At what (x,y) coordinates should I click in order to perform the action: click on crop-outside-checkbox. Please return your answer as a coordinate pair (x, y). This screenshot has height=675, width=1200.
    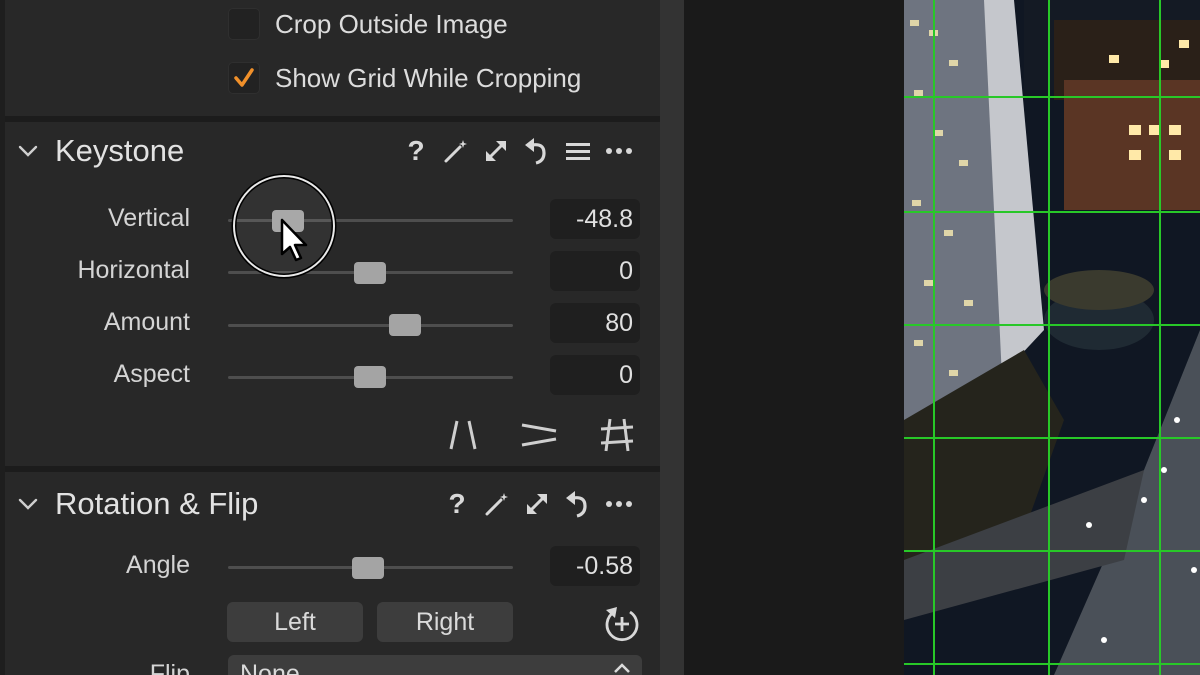
    Looking at the image, I should click on (244, 24).